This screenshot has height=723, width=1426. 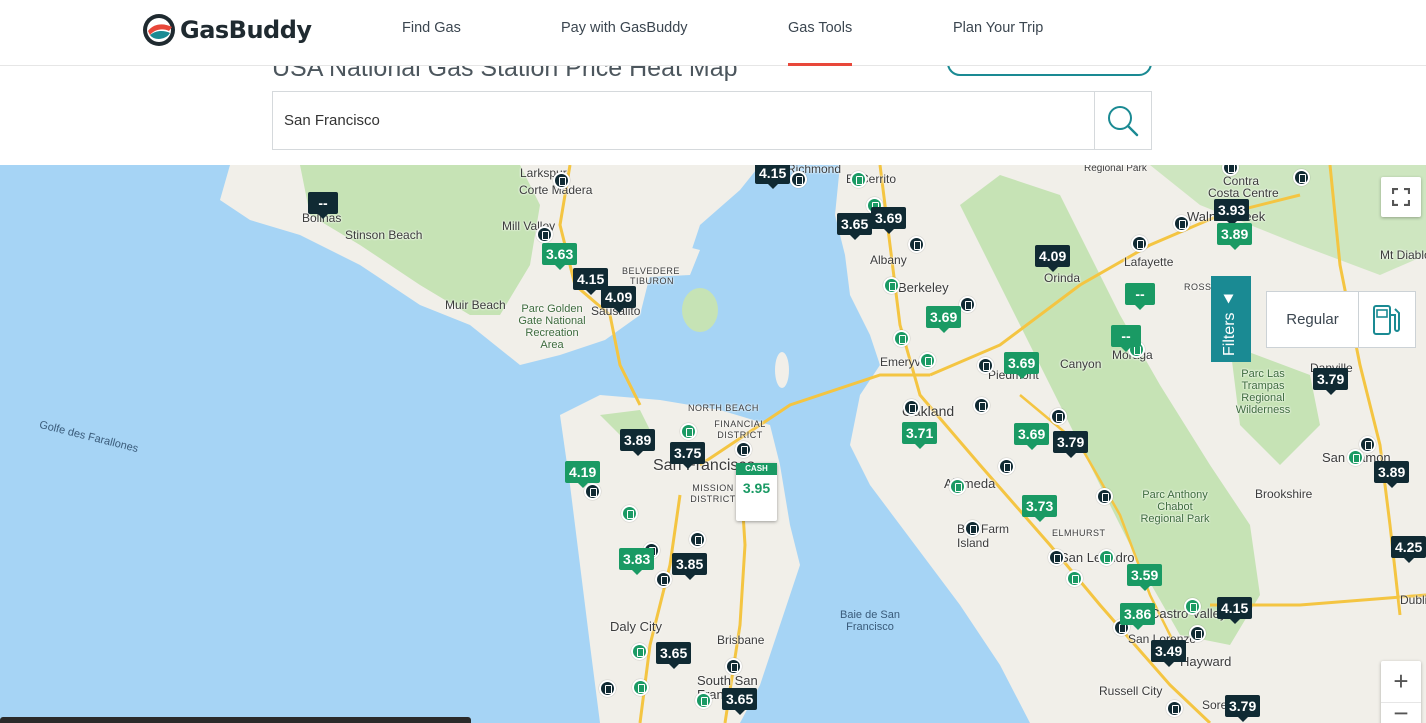 What do you see at coordinates (431, 43) in the screenshot?
I see `nav-find-gas: Find Gas` at bounding box center [431, 43].